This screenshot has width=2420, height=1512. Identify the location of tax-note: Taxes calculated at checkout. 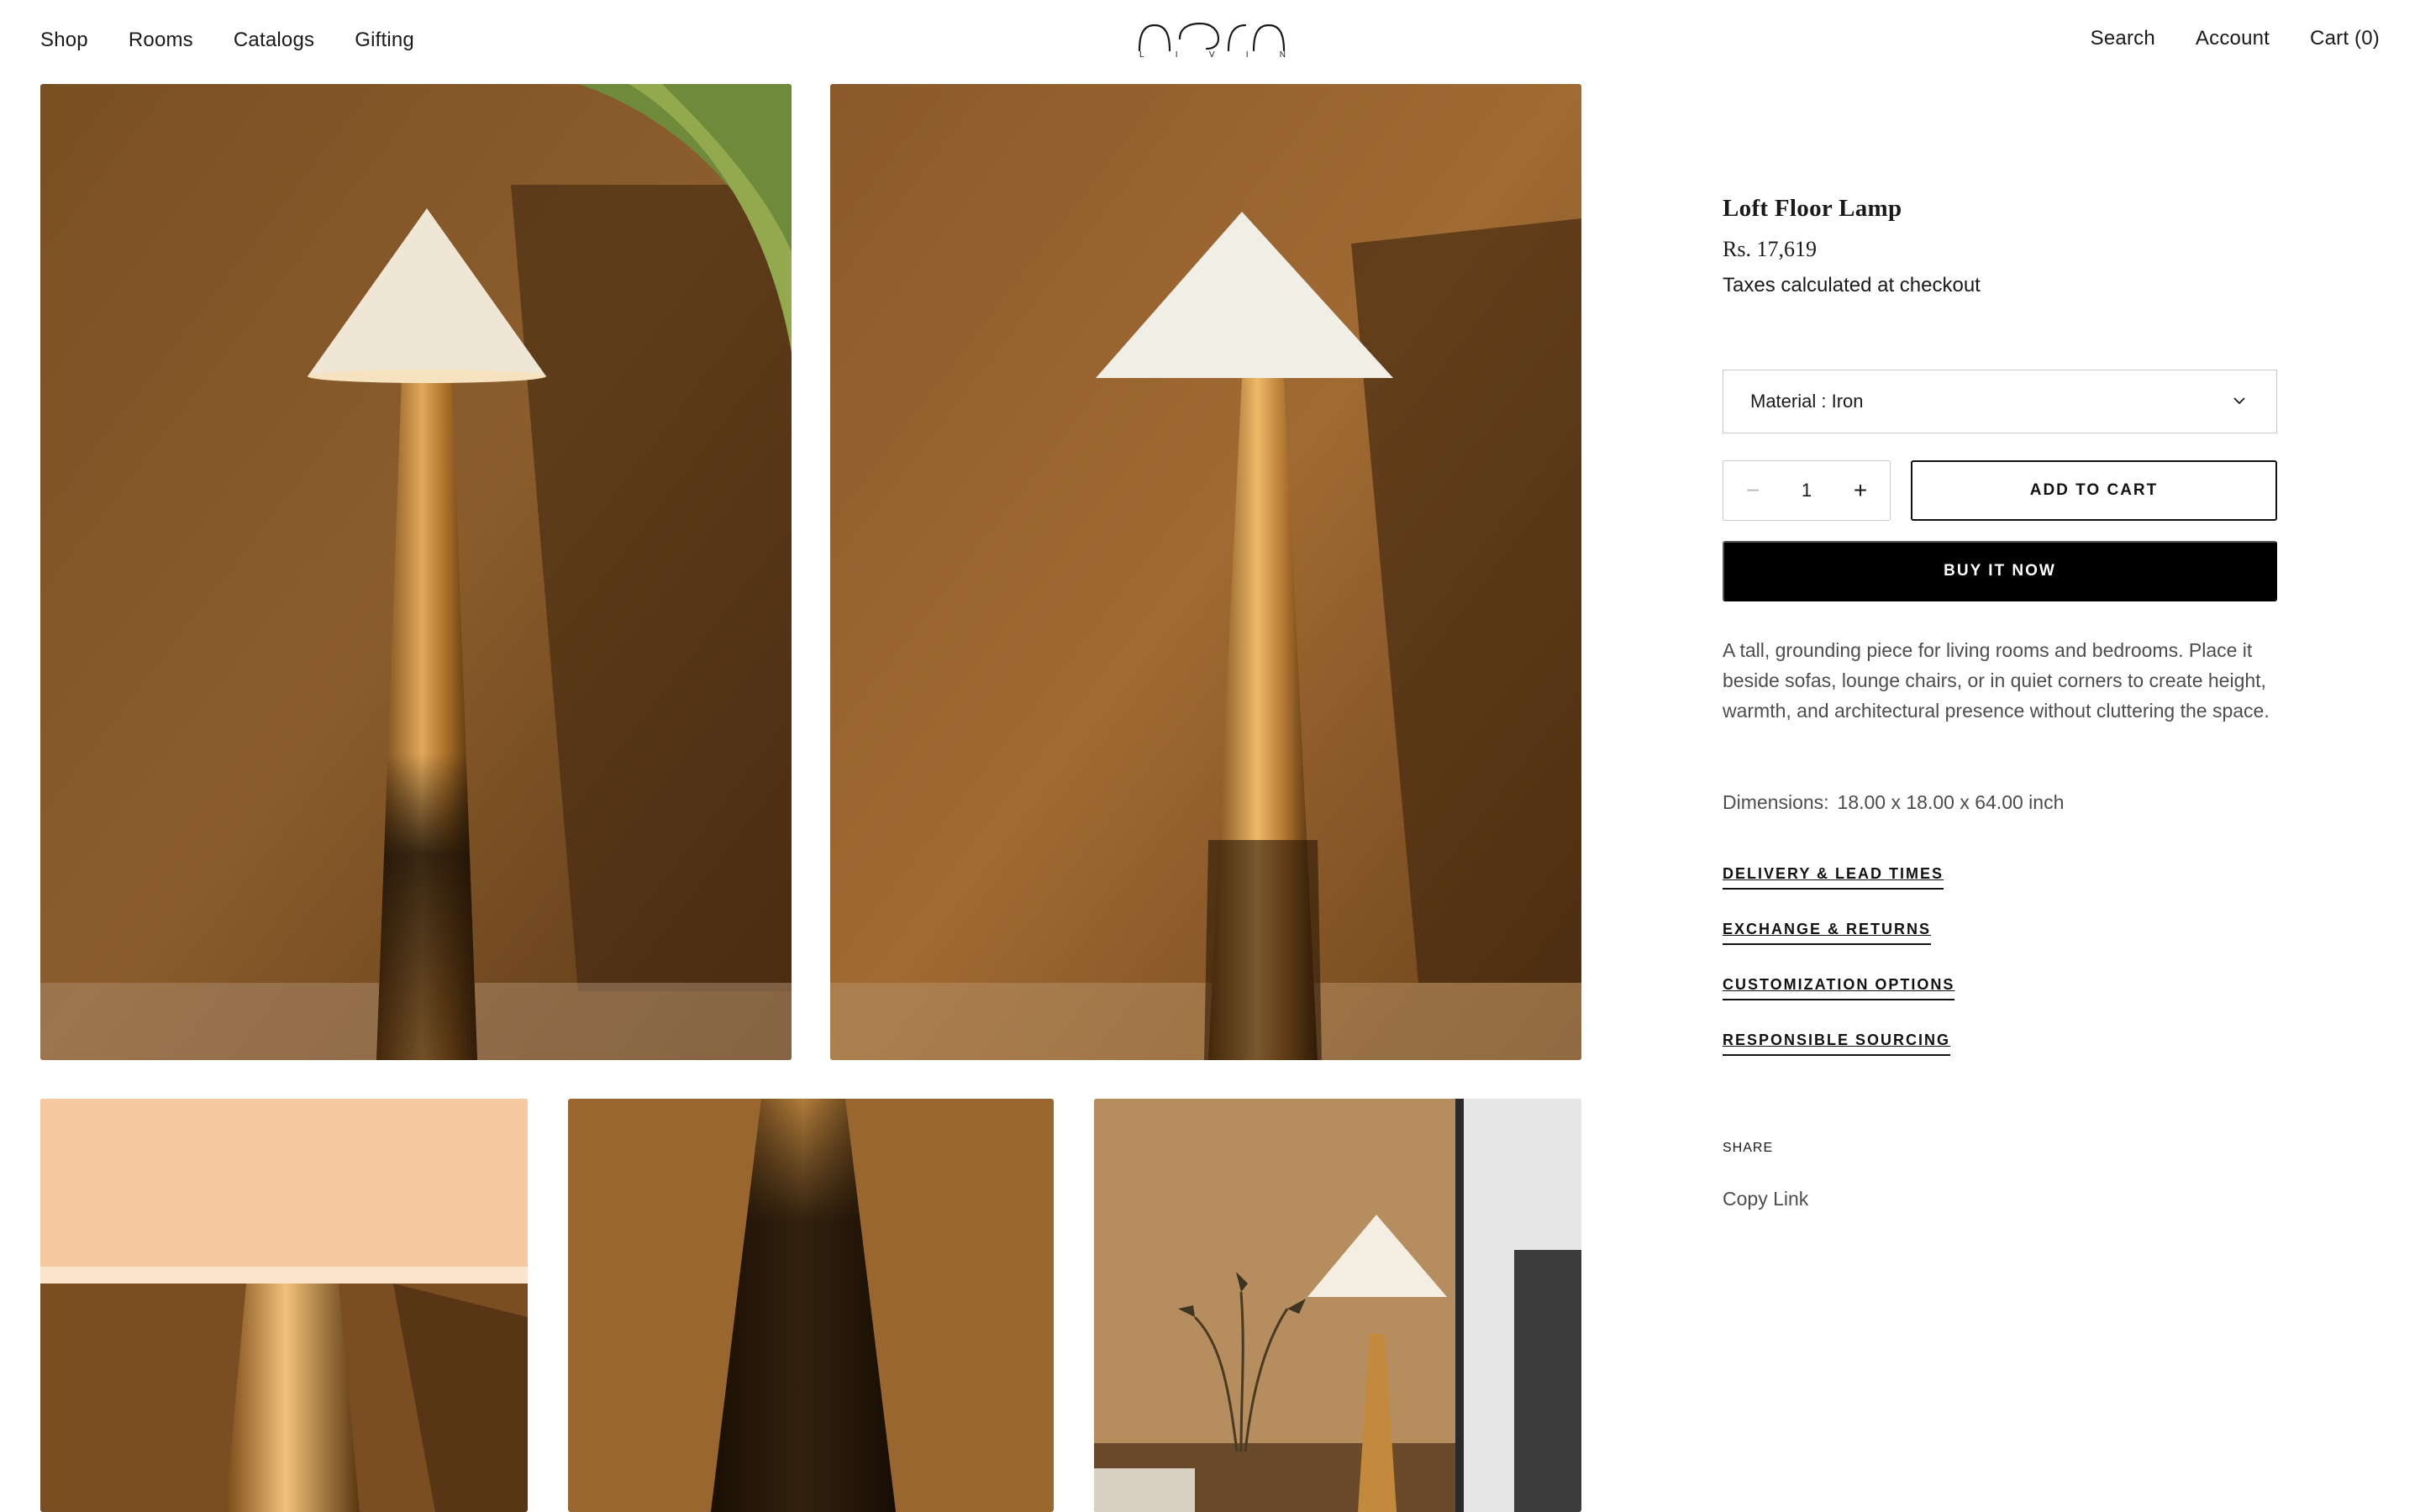
(1852, 285).